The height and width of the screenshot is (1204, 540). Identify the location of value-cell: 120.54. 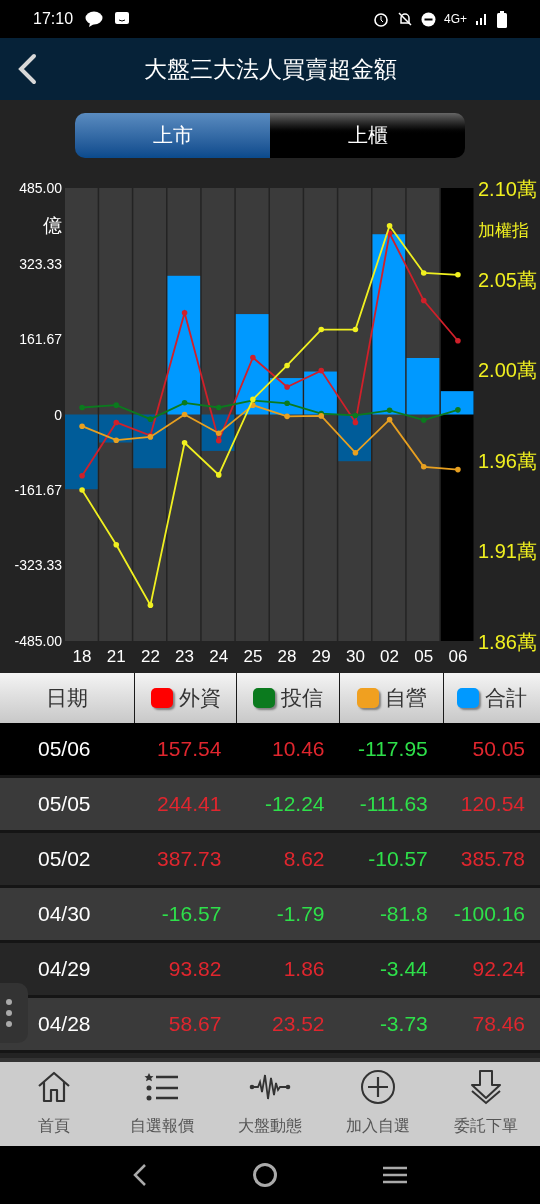
(492, 804).